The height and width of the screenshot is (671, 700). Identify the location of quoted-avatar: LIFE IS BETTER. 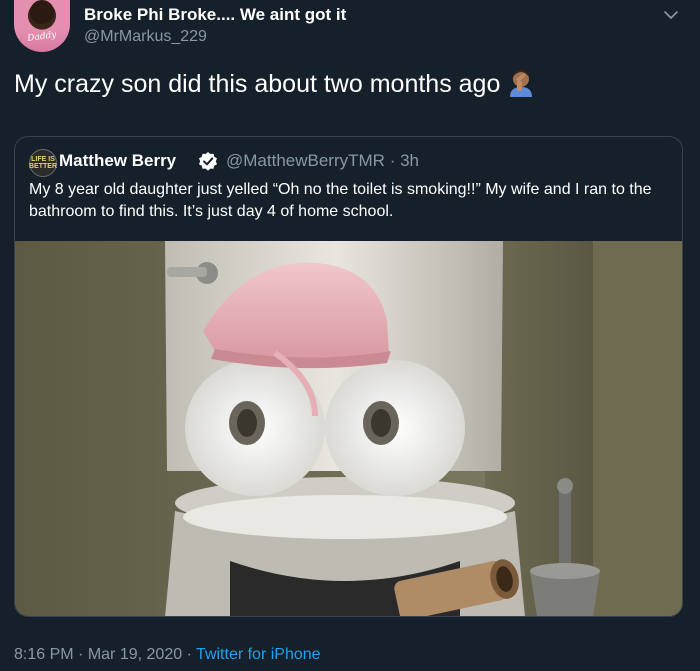
(43, 163).